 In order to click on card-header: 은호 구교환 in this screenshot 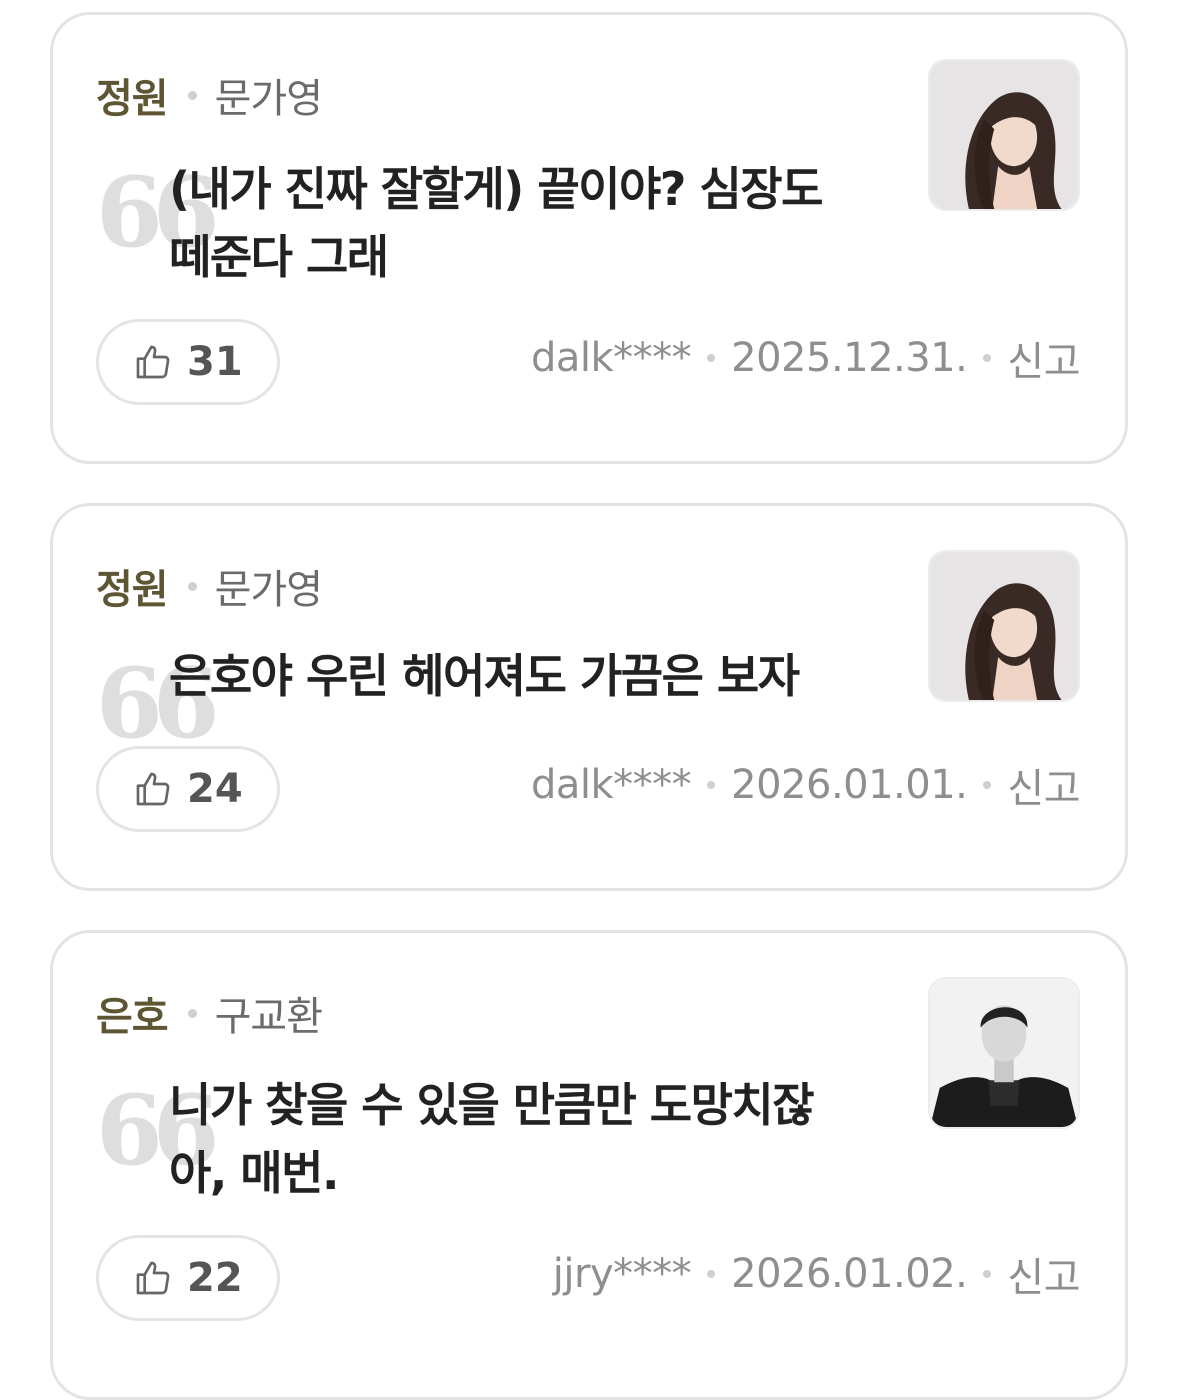, I will do `click(209, 1013)`.